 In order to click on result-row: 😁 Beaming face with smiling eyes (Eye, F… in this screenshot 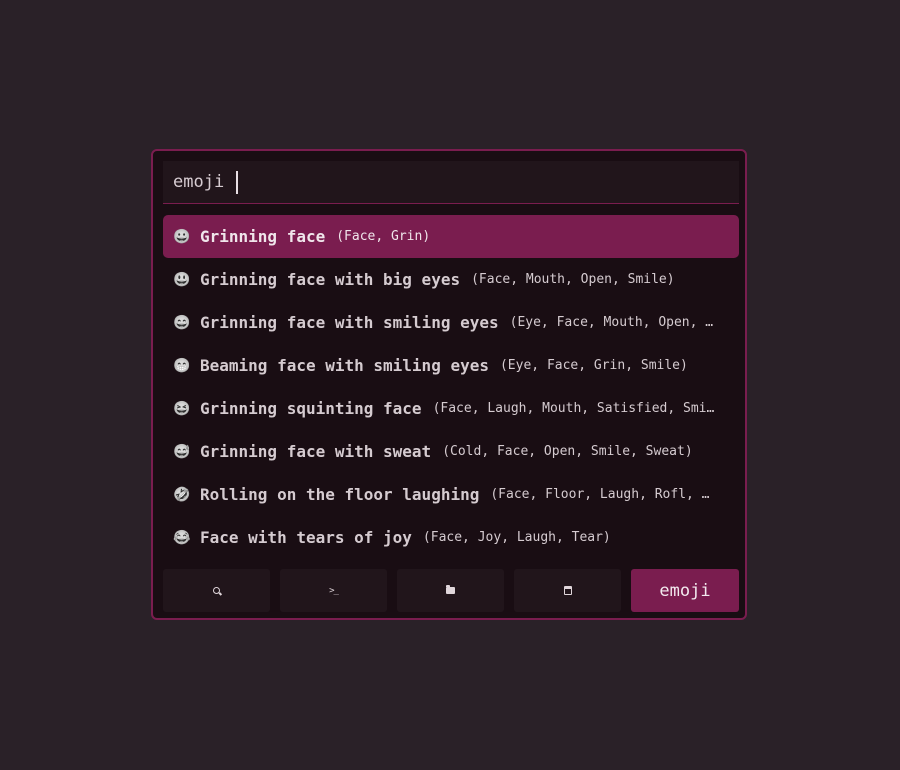, I will do `click(451, 365)`.